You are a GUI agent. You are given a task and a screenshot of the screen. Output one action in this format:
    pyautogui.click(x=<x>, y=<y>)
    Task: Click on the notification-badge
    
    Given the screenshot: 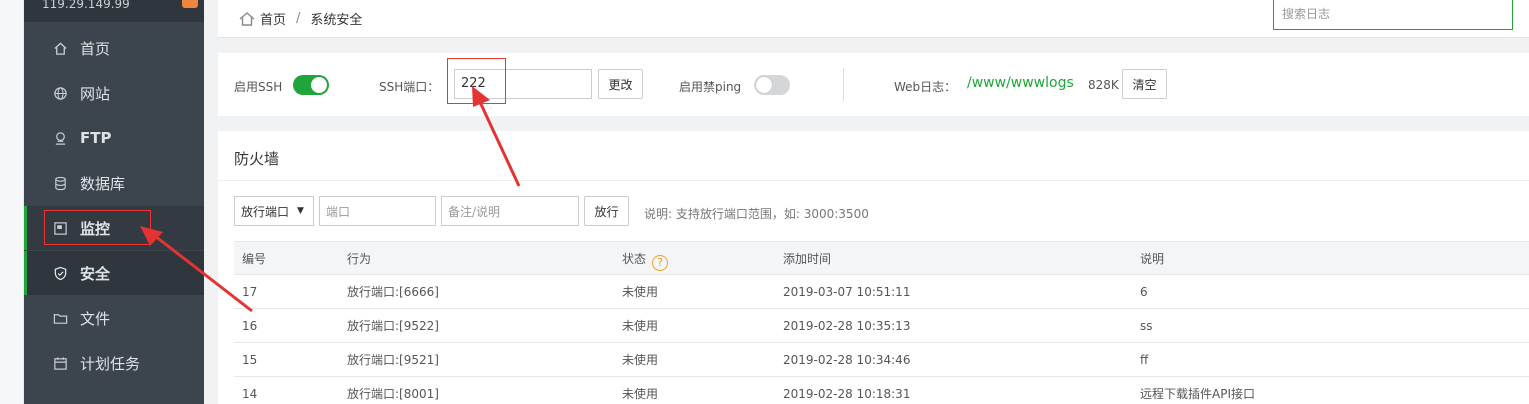 What is the action you would take?
    pyautogui.click(x=190, y=4)
    